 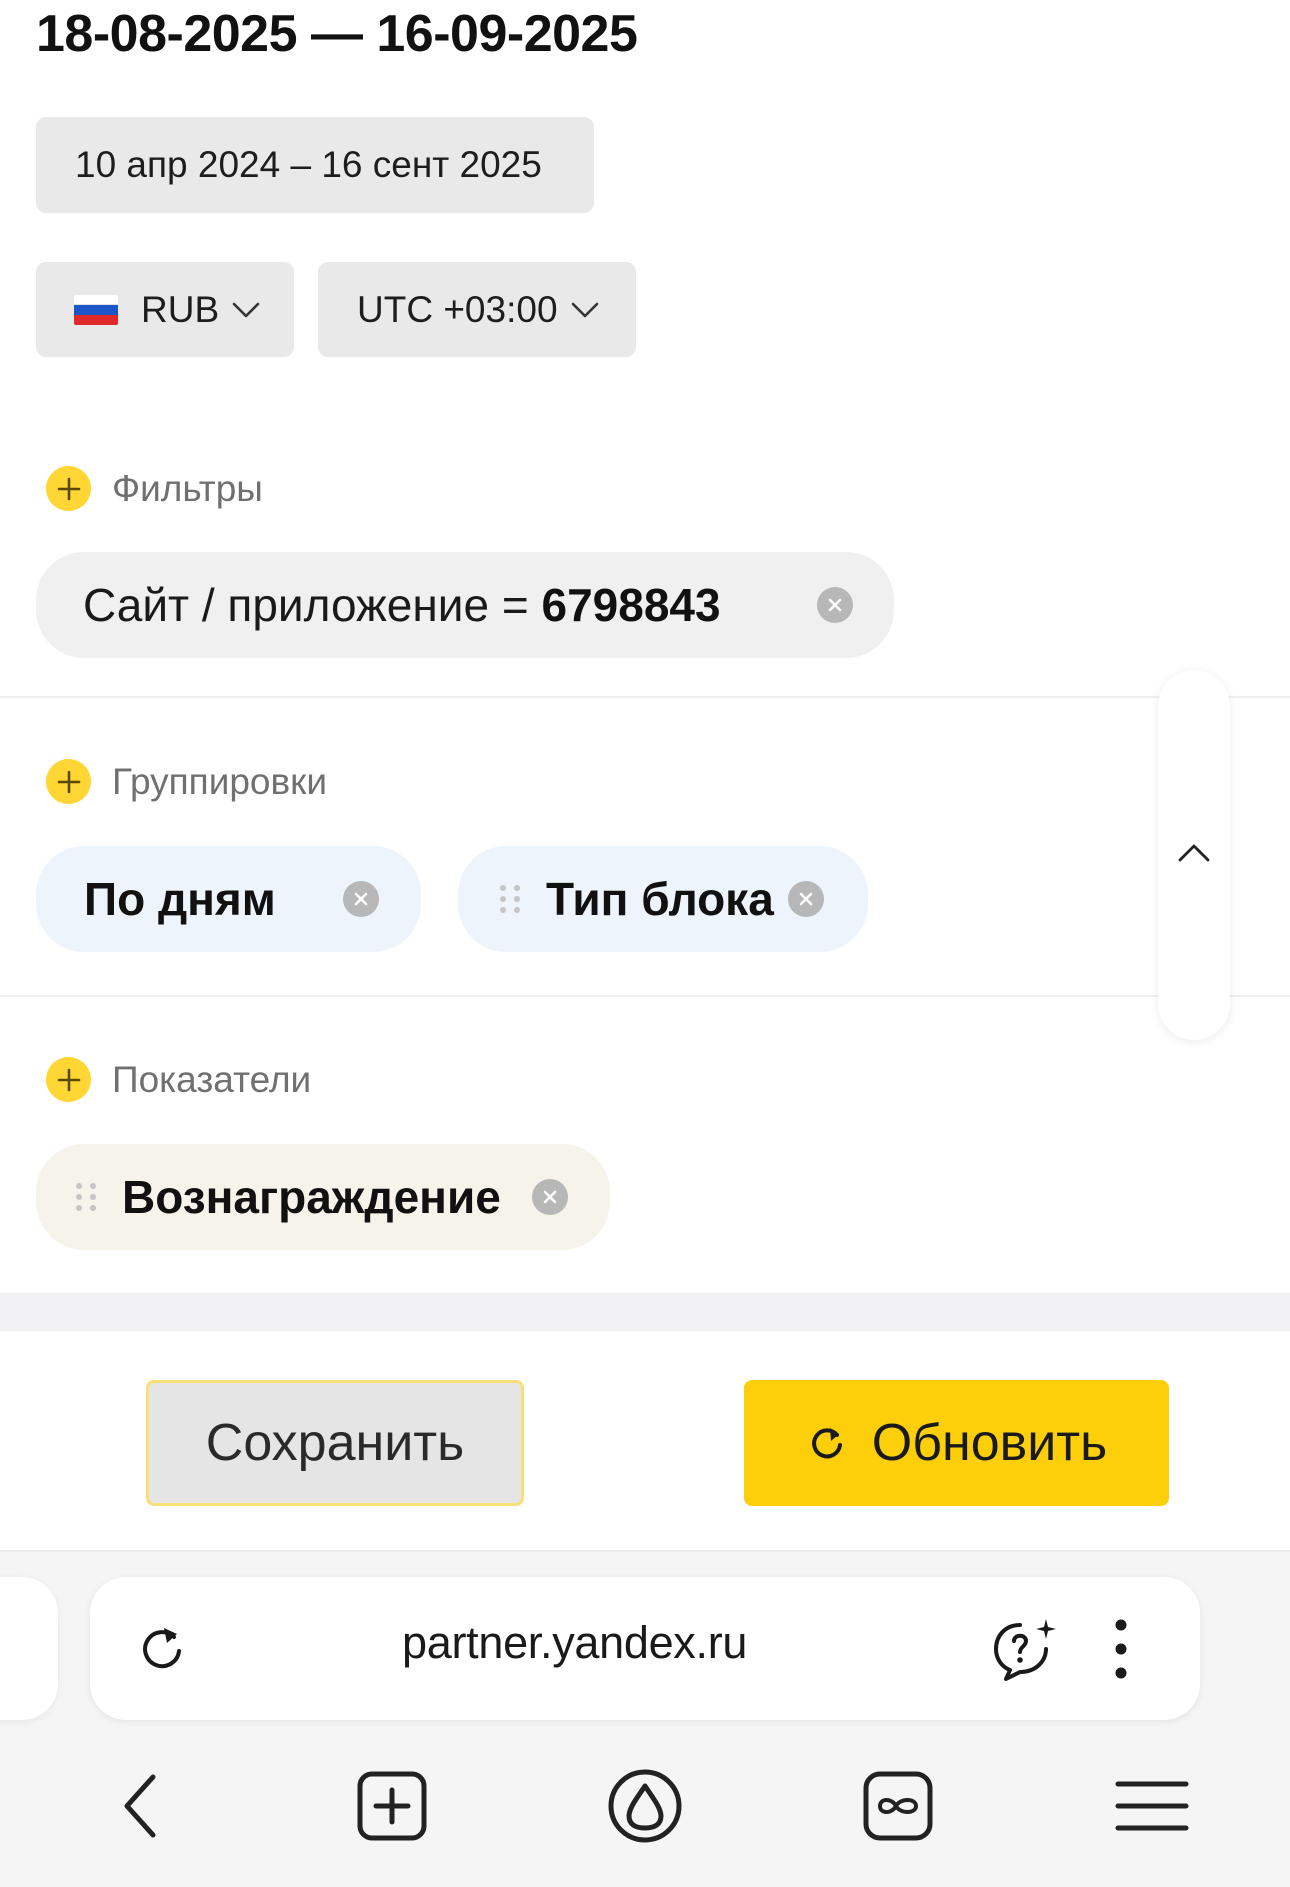 I want to click on alice-icon, so click(x=645, y=1806).